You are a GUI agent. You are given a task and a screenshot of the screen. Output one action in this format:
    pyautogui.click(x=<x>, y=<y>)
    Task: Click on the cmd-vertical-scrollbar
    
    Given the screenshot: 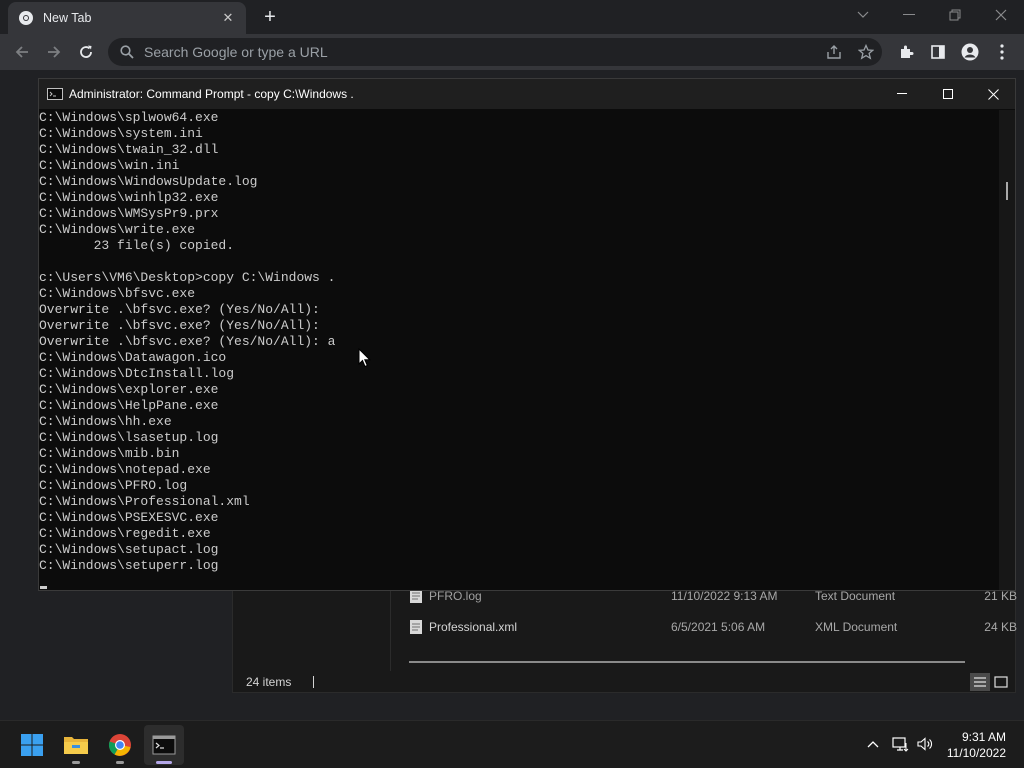 What is the action you would take?
    pyautogui.click(x=1007, y=350)
    